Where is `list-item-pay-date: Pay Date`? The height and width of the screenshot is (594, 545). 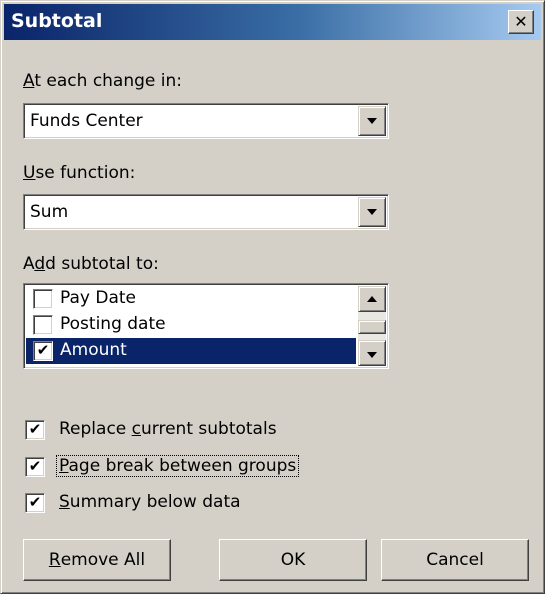
list-item-pay-date: Pay Date is located at coordinates (191, 299).